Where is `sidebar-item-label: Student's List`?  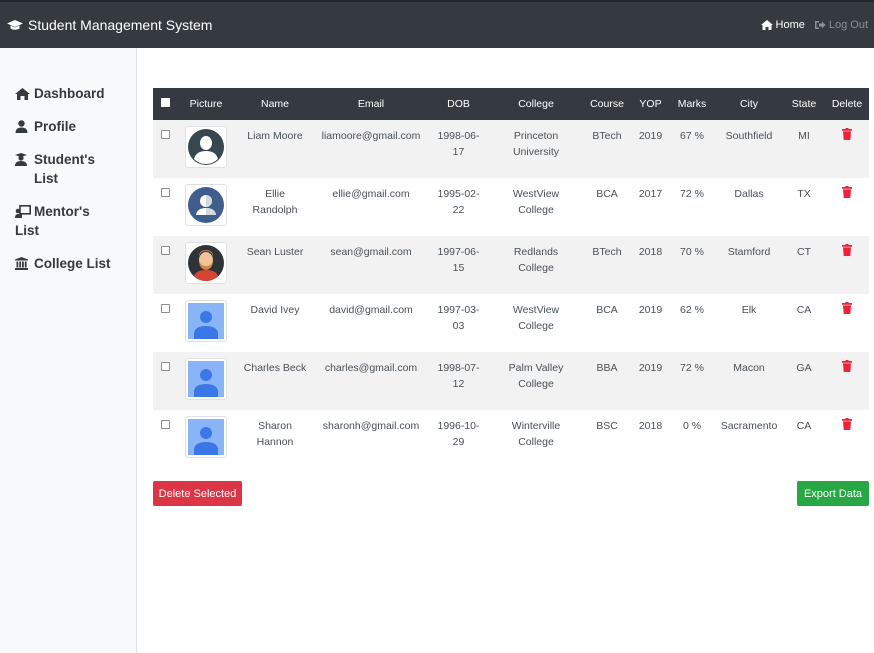 sidebar-item-label: Student's List is located at coordinates (64, 169).